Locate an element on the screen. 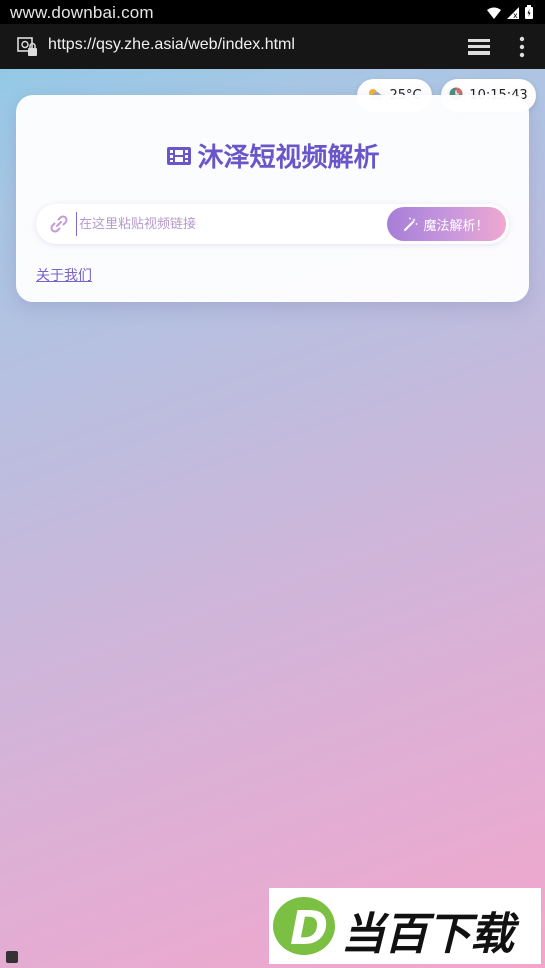 The width and height of the screenshot is (545, 968). status-icons: x is located at coordinates (510, 13).